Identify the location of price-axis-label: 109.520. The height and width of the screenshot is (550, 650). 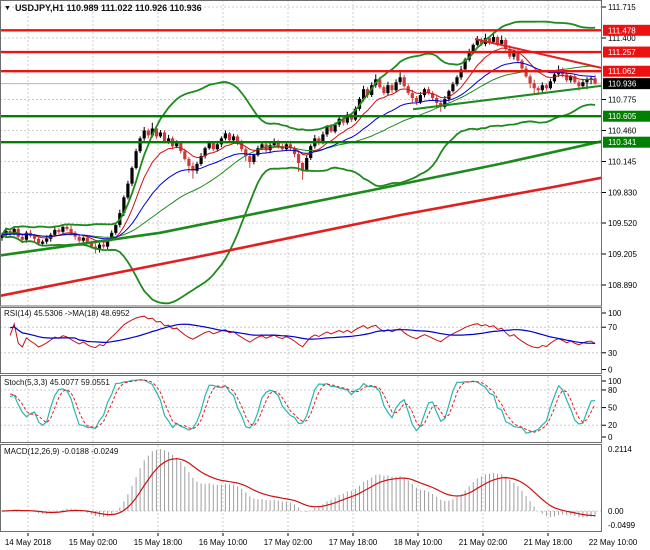
(622, 223).